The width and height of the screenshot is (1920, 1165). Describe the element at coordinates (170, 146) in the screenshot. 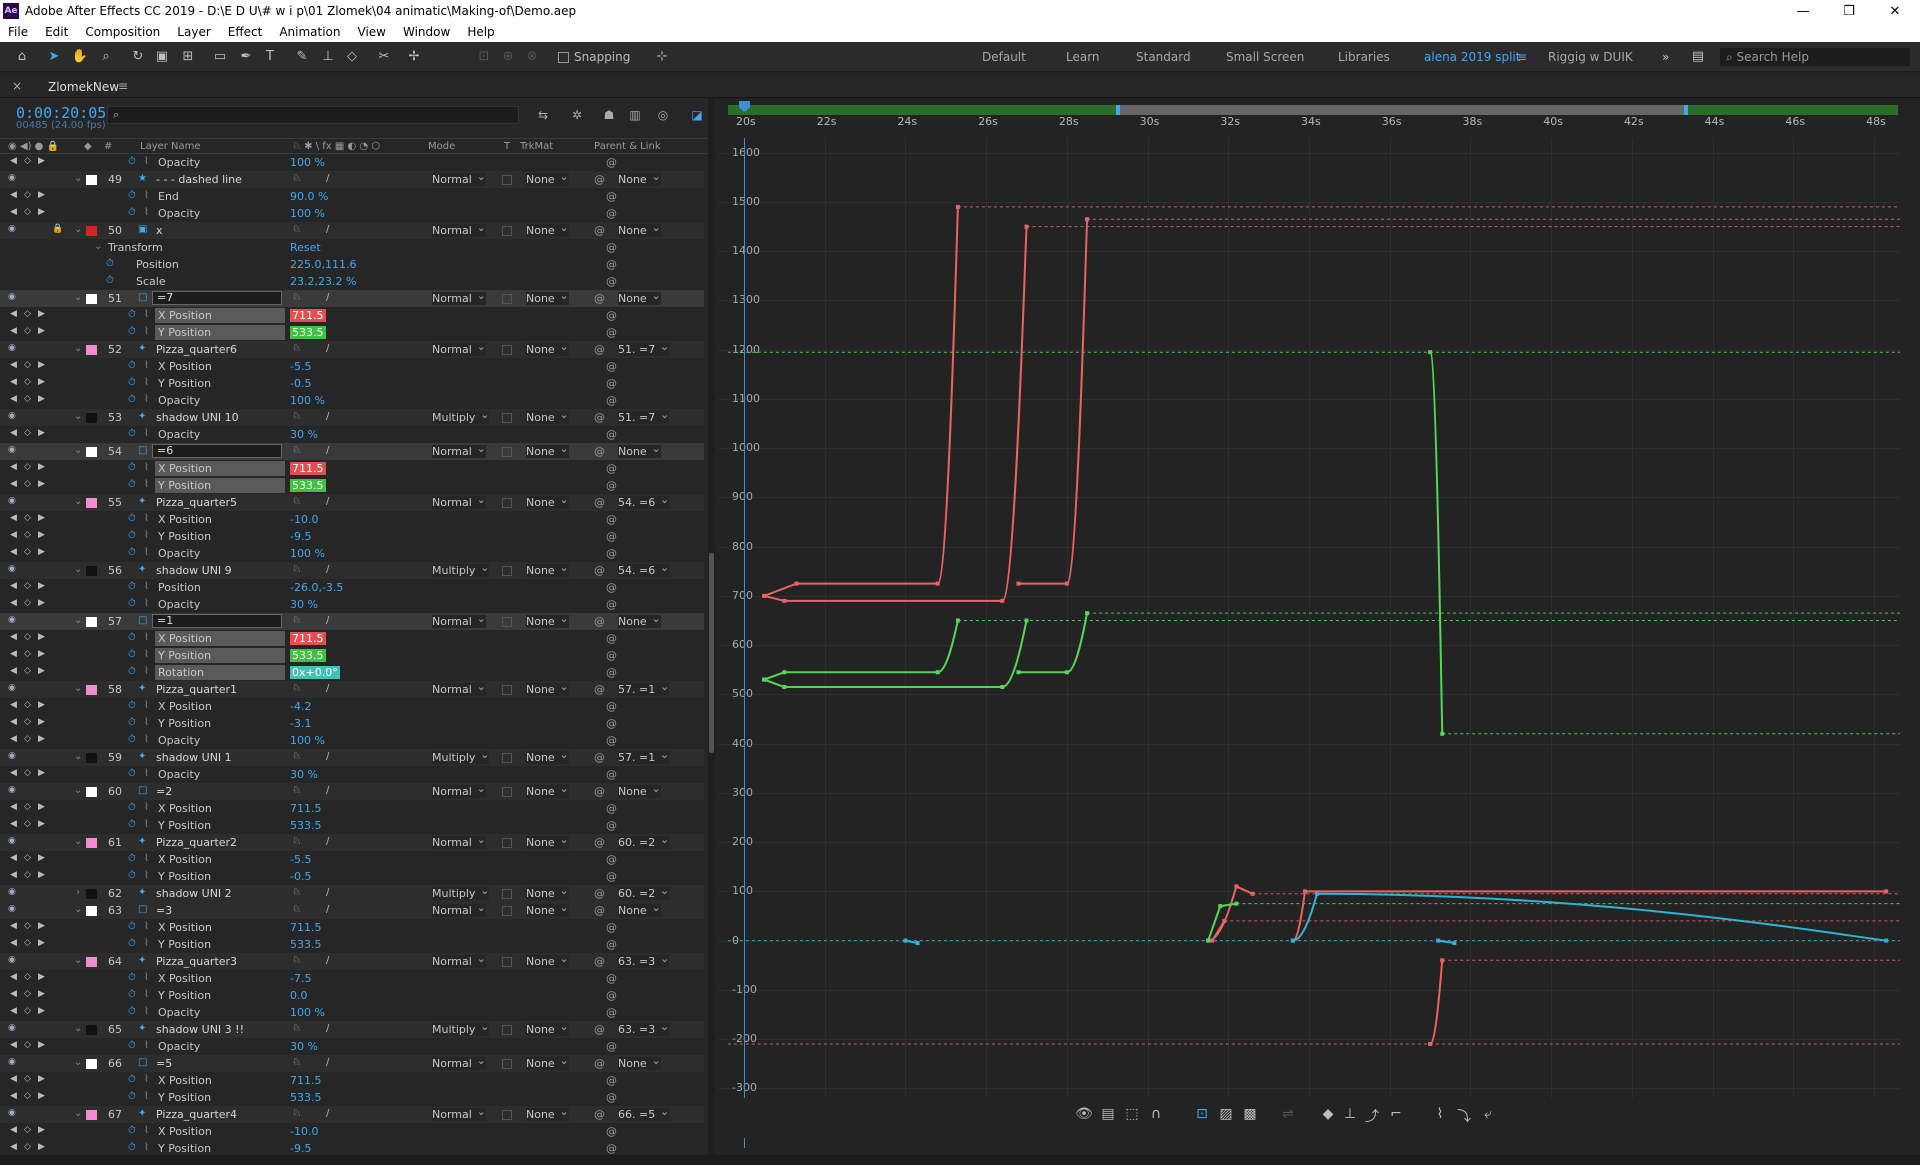

I see `layer-name-column: Layer Name` at that location.